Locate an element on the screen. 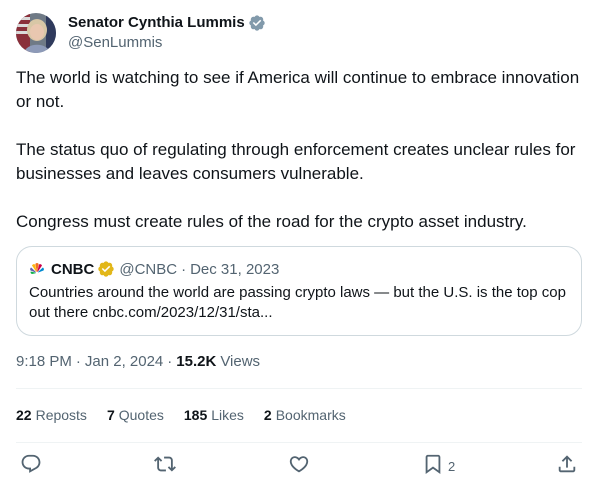 Image resolution: width=598 pixels, height=490 pixels. quotes-stat: 7 Quotes is located at coordinates (135, 415).